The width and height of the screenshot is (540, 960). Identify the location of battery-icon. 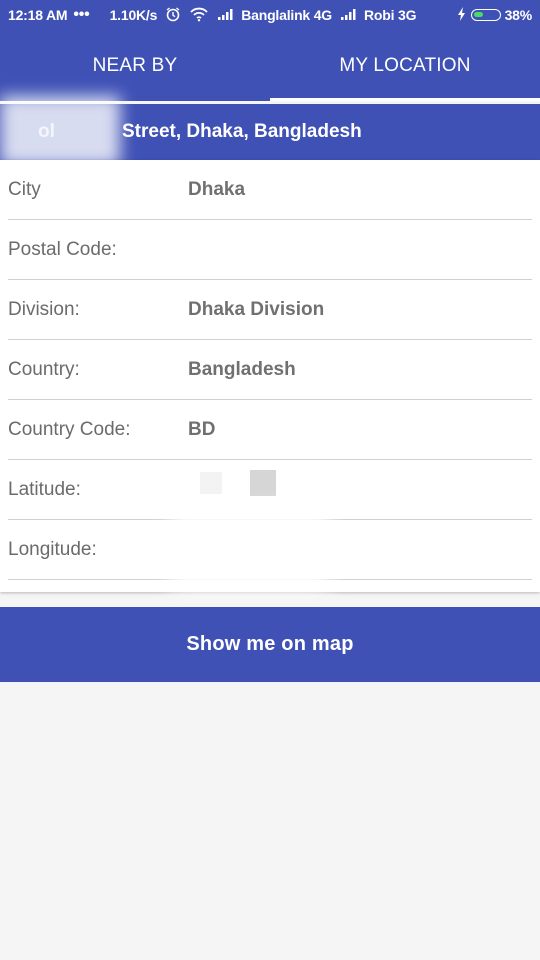
(485, 15).